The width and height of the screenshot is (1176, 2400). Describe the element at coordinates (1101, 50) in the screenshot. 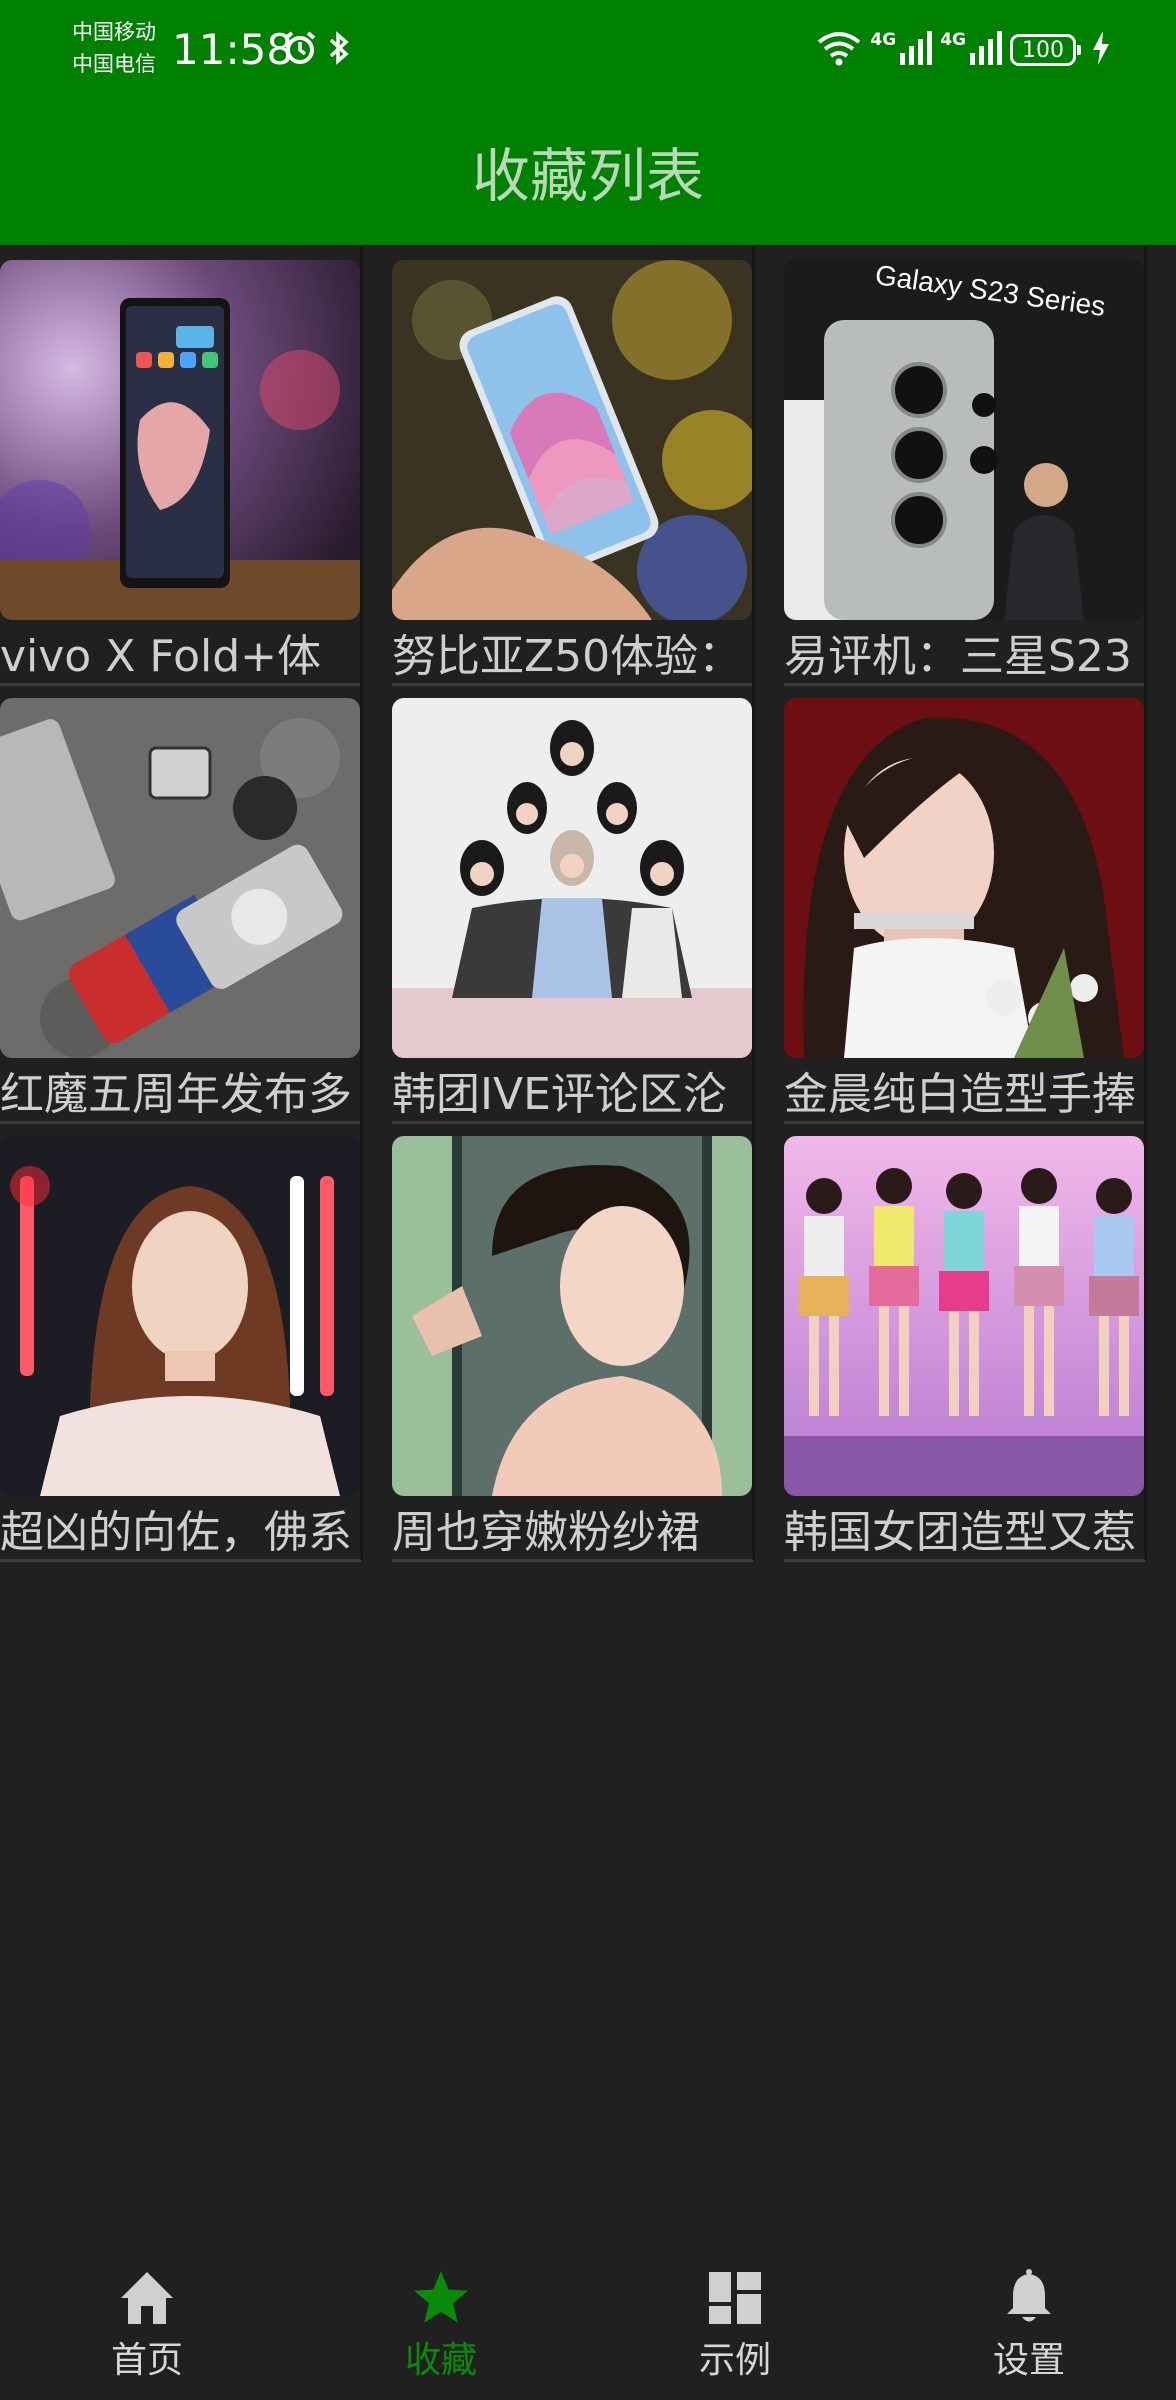

I see `charging-icon` at that location.